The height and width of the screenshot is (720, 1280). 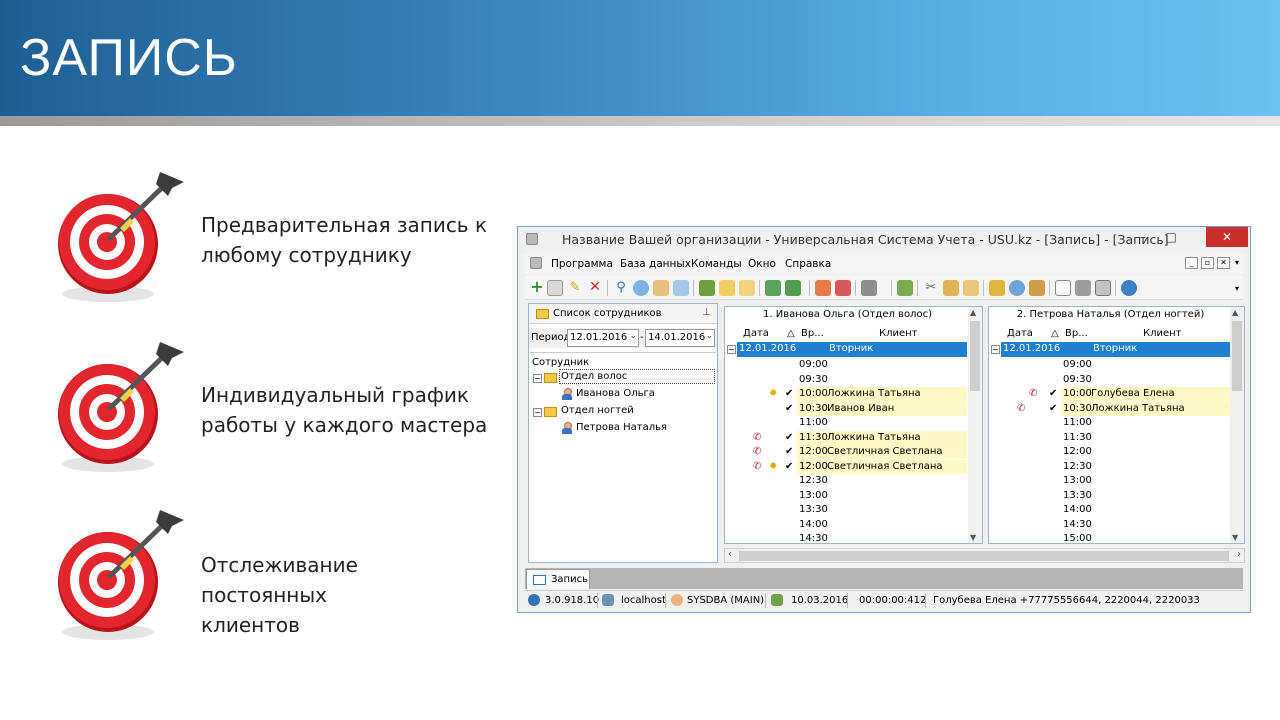 What do you see at coordinates (730, 554) in the screenshot?
I see `scroll-left-icon: ‹` at bounding box center [730, 554].